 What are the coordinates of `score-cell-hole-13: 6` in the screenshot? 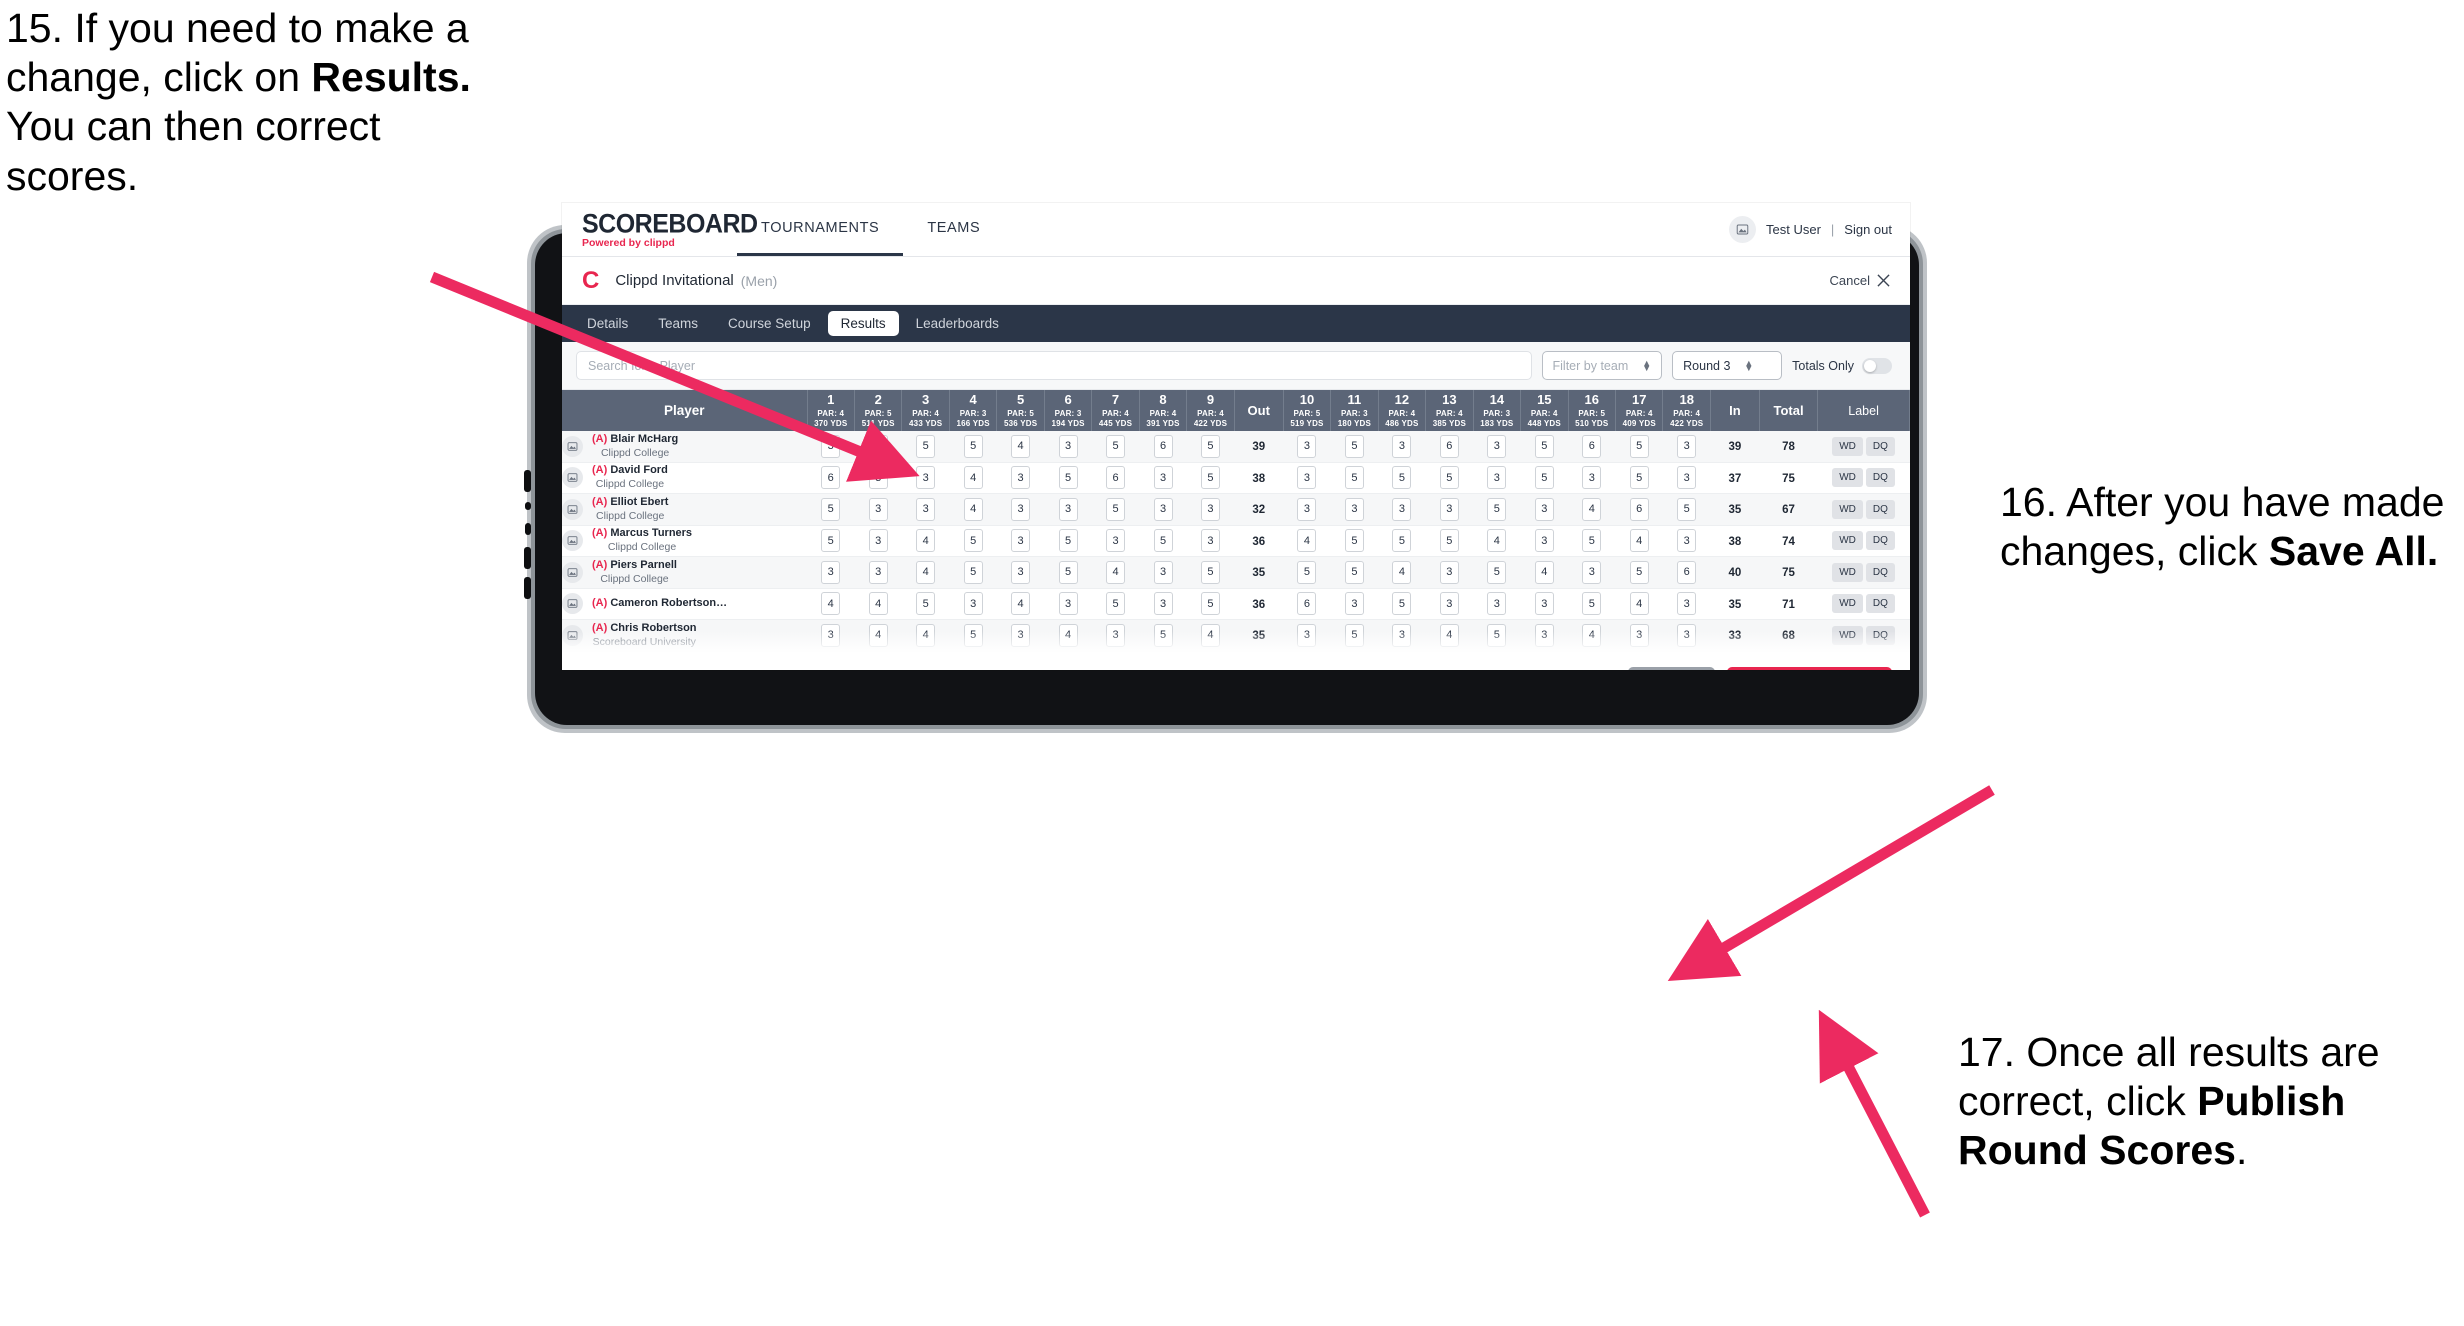 It's located at (1449, 447).